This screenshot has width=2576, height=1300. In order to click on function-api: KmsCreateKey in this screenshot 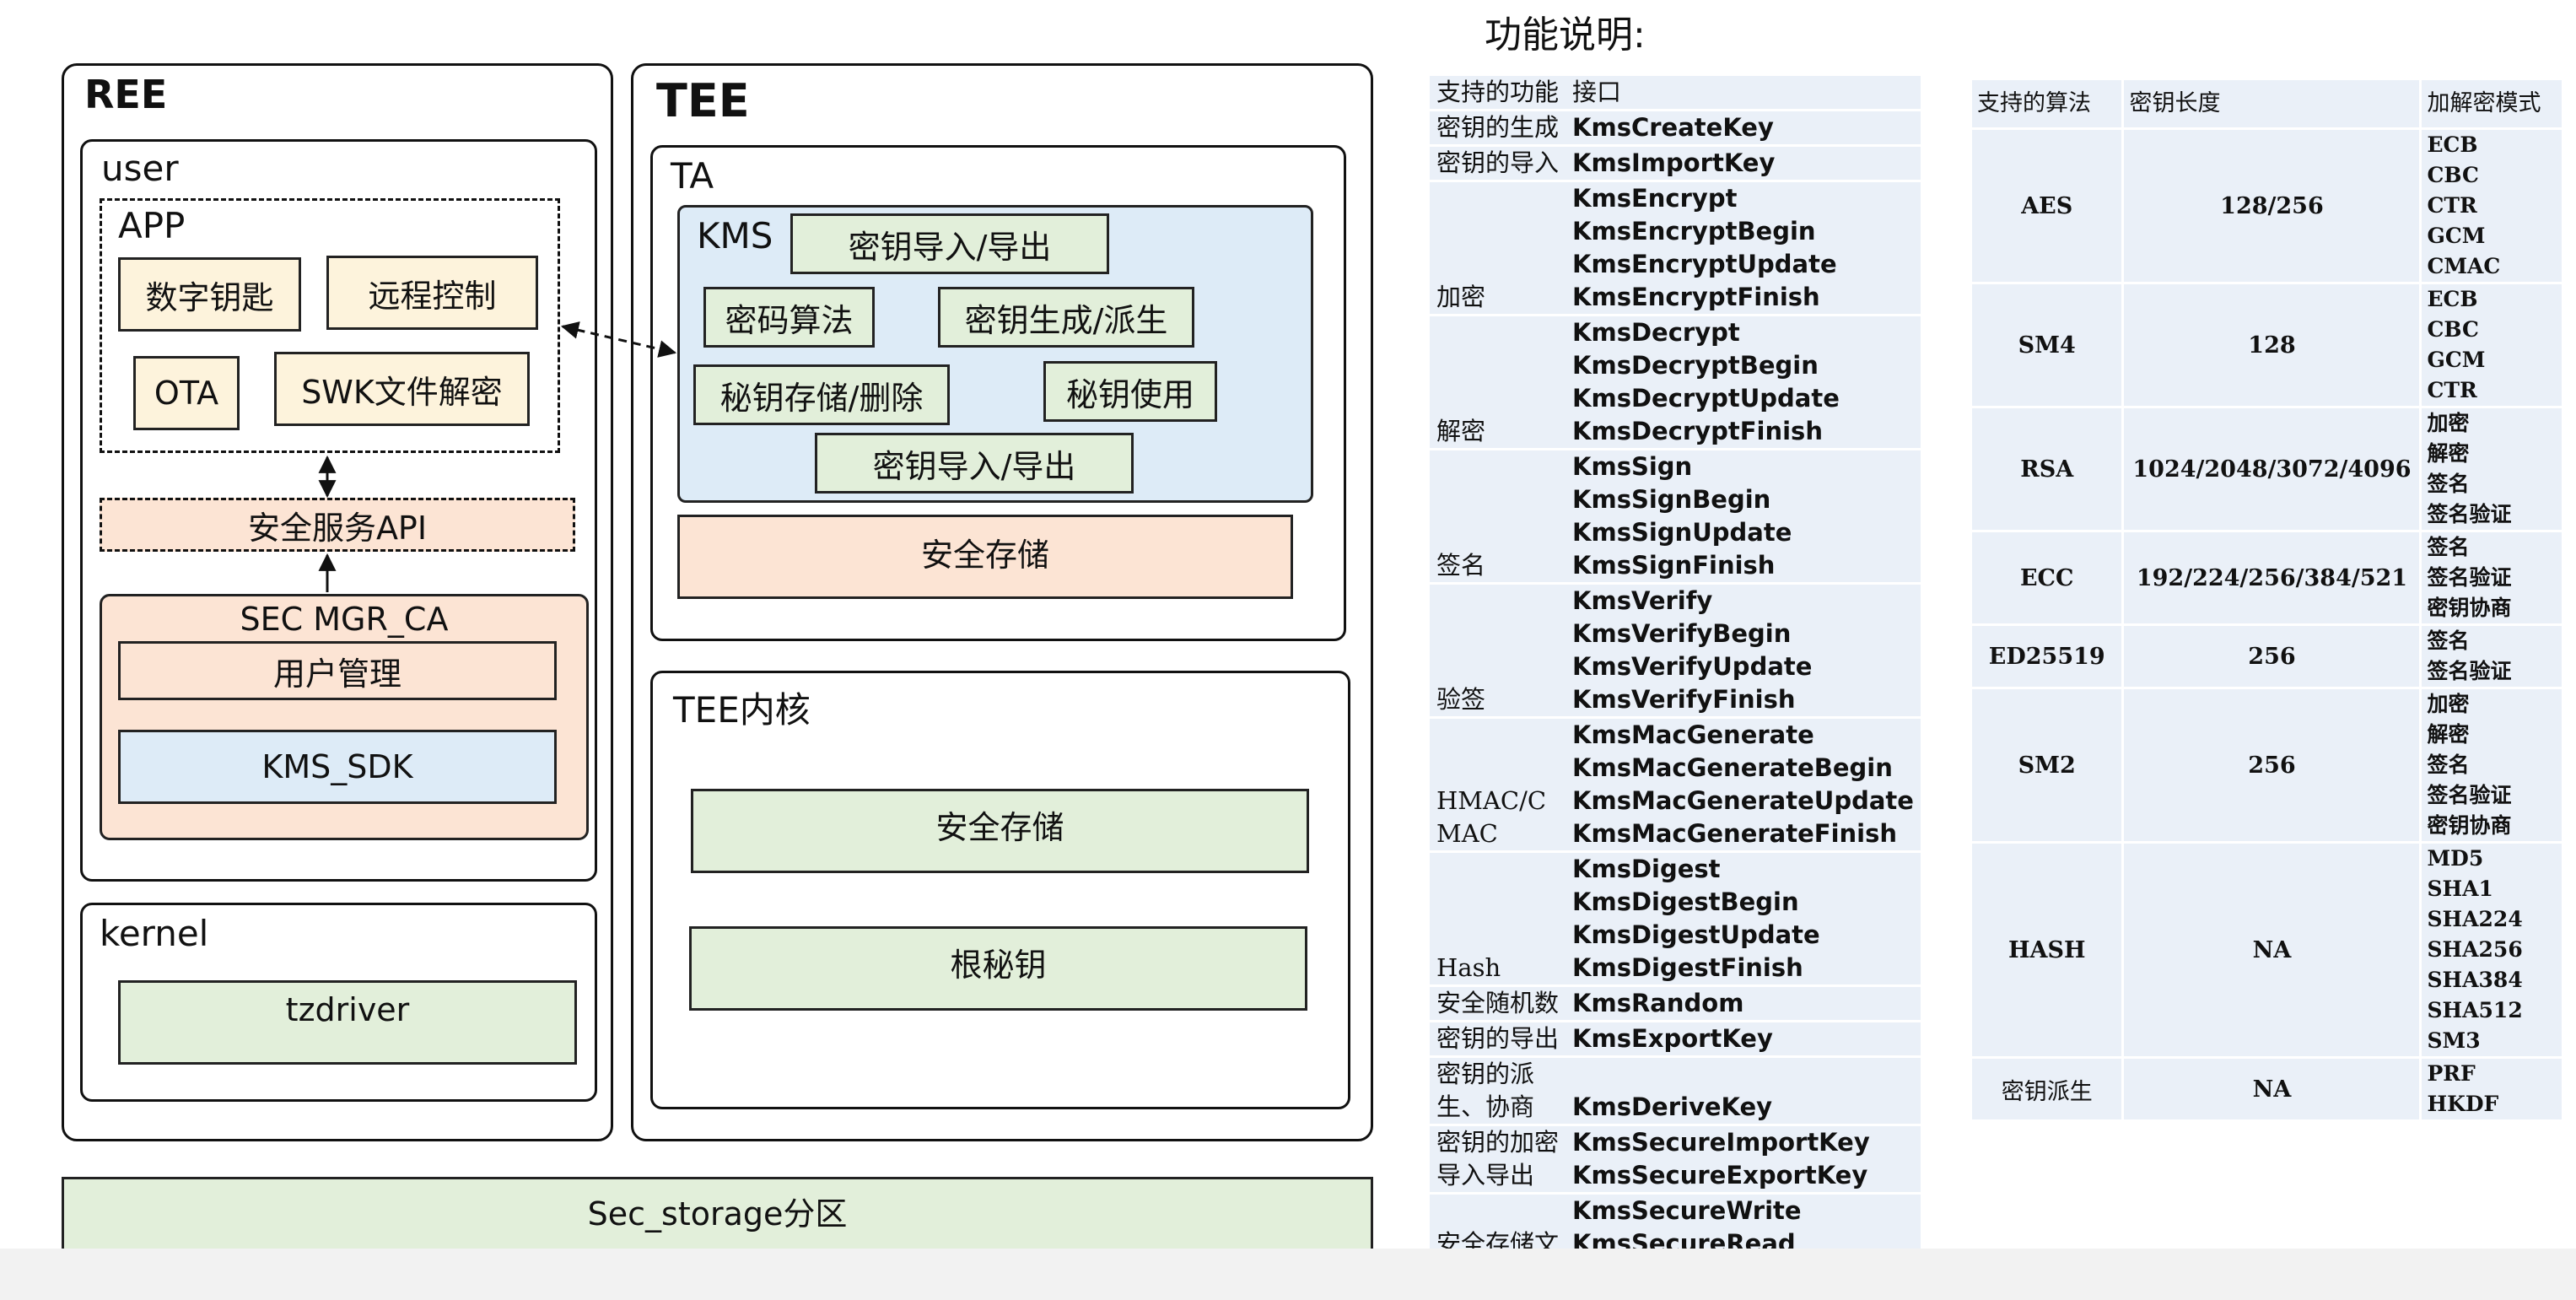, I will do `click(1673, 127)`.